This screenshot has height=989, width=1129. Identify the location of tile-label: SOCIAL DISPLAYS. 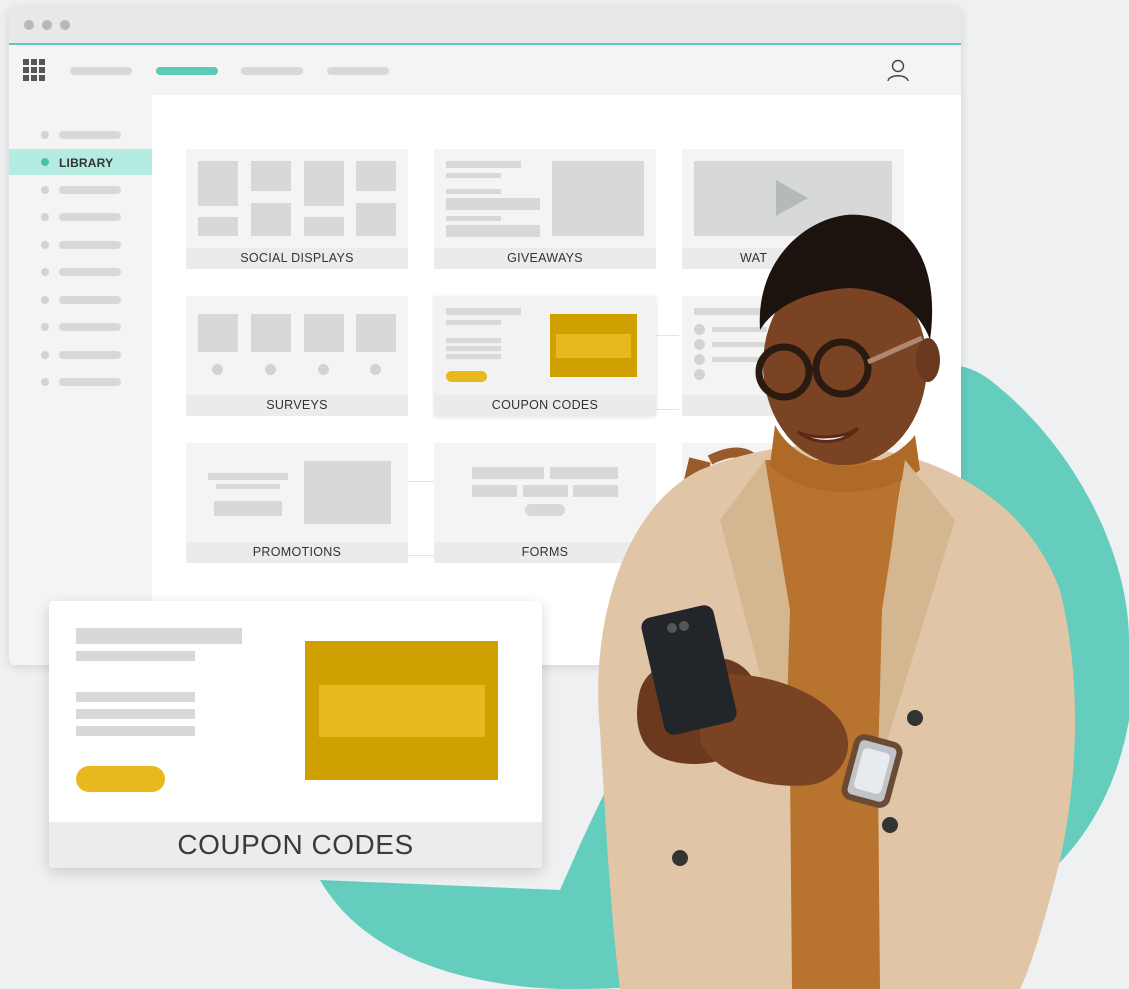
(297, 258).